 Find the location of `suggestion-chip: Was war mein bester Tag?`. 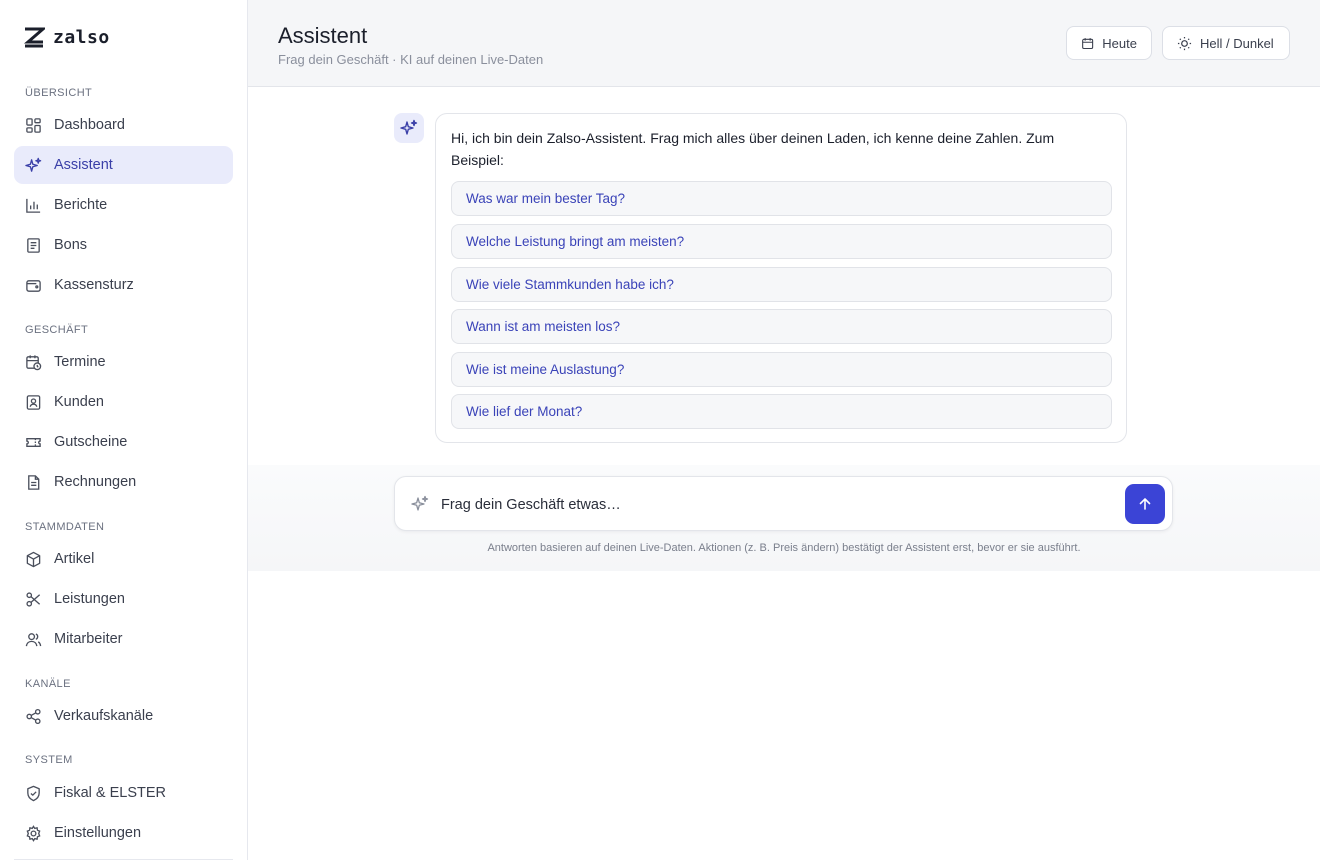

suggestion-chip: Was war mein bester Tag? is located at coordinates (781, 198).